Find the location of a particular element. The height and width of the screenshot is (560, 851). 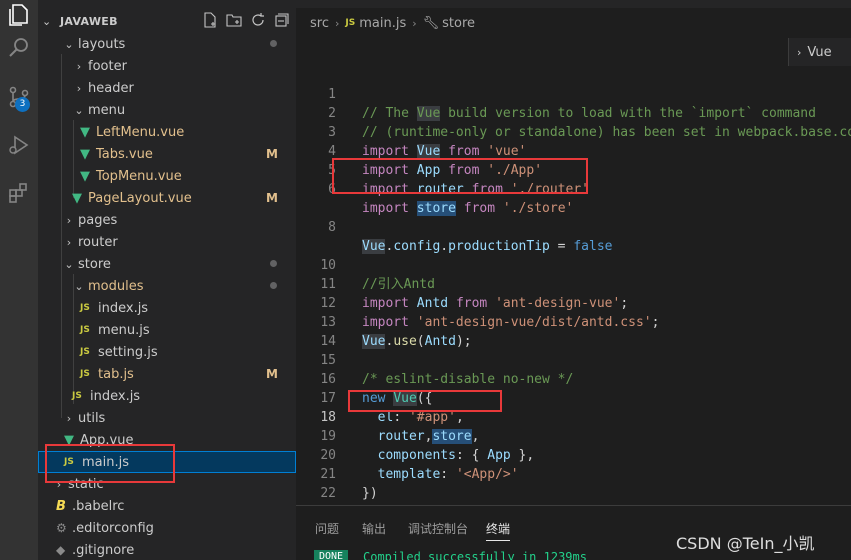

code-line: 13 Vue.use(Antd); is located at coordinates (573, 321).